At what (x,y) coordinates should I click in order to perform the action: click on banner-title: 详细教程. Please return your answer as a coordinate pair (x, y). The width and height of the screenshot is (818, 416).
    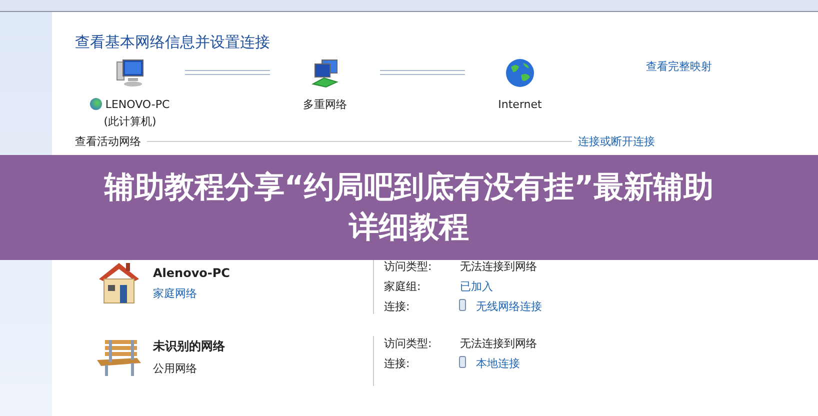
    Looking at the image, I should click on (409, 227).